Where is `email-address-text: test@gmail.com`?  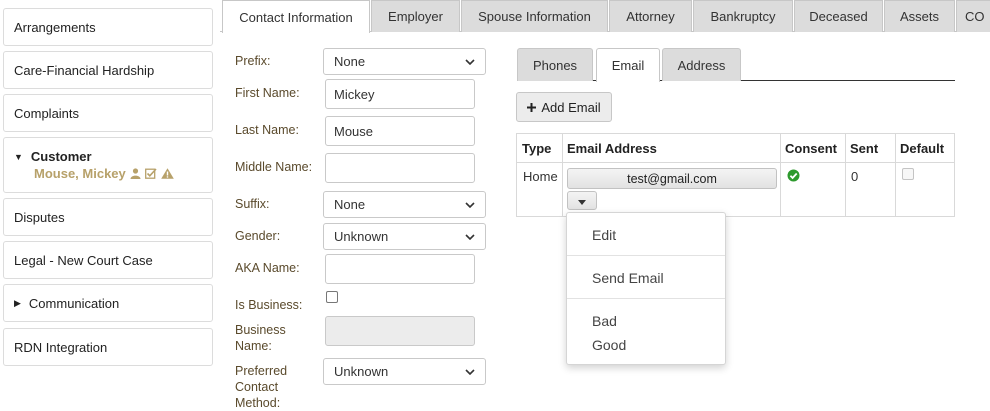
email-address-text: test@gmail.com is located at coordinates (672, 178).